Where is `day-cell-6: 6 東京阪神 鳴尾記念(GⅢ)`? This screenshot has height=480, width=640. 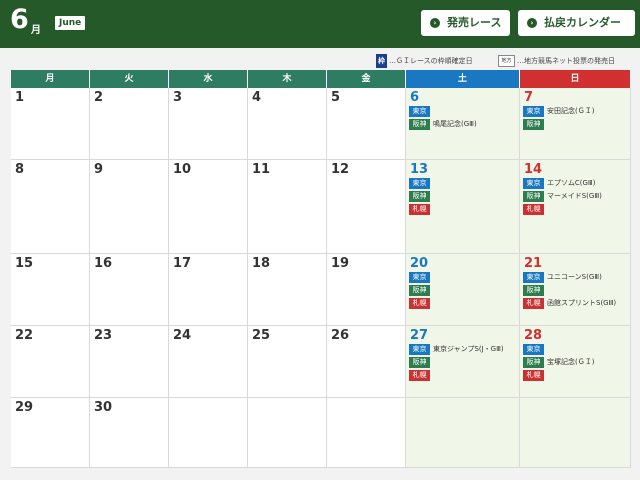
day-cell-6: 6 東京阪神 鳴尾記念(GⅢ) is located at coordinates (463, 124).